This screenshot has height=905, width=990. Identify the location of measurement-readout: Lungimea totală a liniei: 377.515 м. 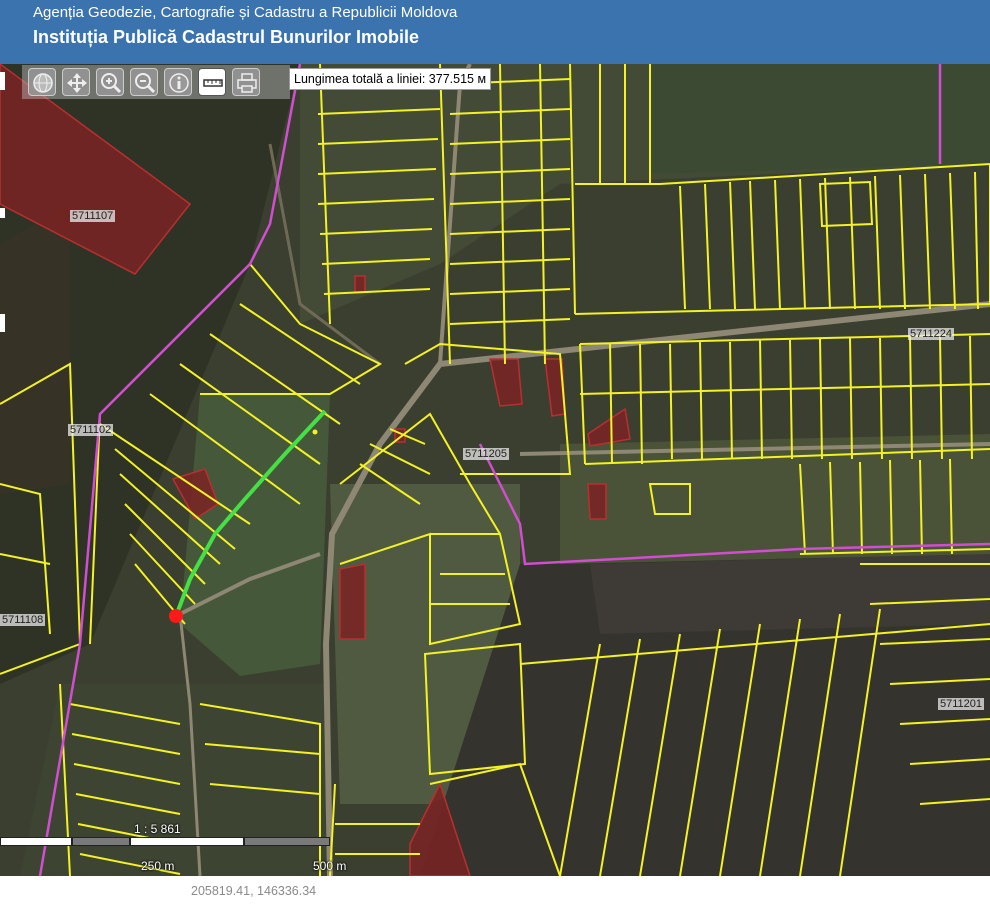
(390, 79).